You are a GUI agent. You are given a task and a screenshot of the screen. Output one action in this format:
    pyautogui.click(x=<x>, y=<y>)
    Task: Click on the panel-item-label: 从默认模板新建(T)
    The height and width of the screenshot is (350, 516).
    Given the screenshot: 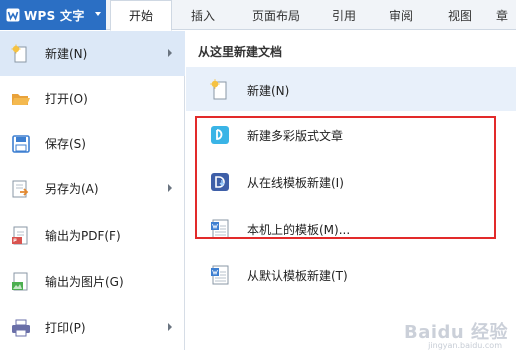 What is the action you would take?
    pyautogui.click(x=297, y=276)
    